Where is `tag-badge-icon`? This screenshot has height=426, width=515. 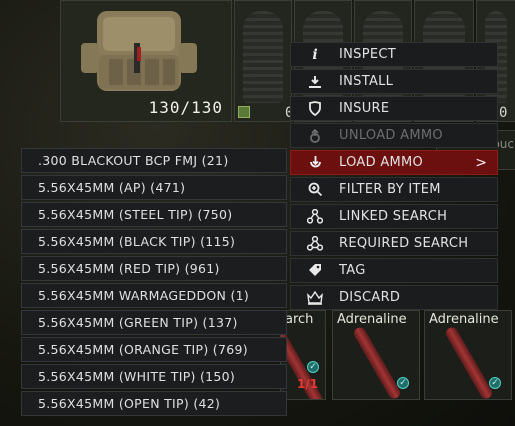
tag-badge-icon is located at coordinates (244, 112).